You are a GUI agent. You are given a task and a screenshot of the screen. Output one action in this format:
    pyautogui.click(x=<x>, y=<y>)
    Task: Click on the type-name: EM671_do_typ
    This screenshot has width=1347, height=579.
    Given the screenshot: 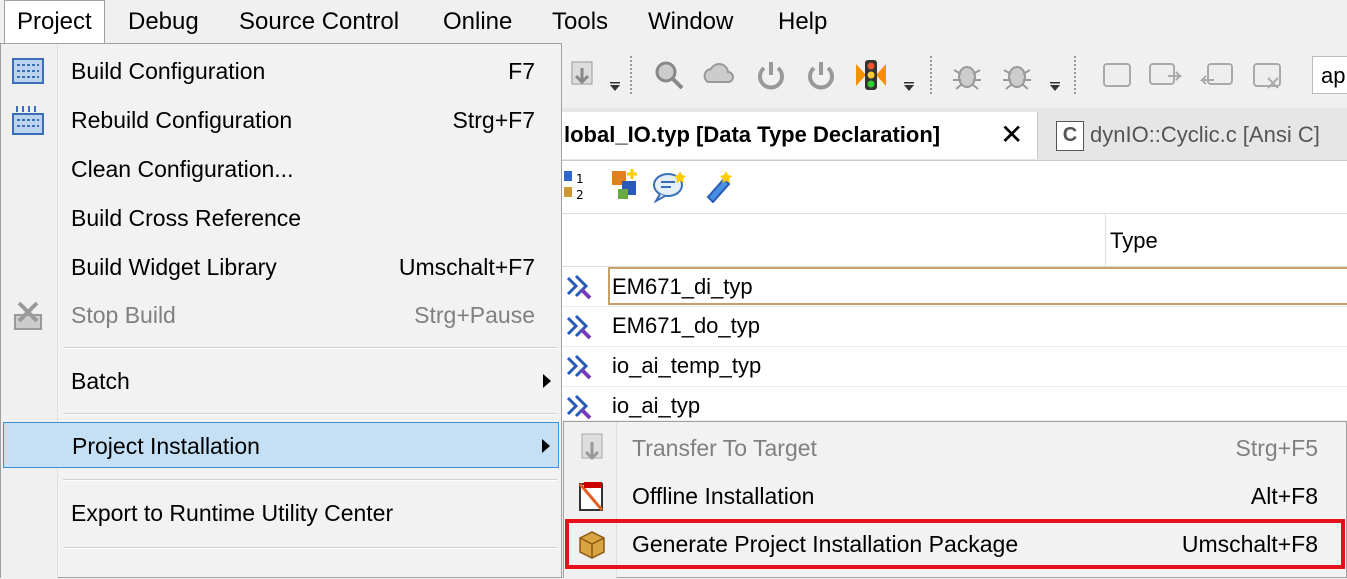 What is the action you would take?
    pyautogui.click(x=686, y=325)
    